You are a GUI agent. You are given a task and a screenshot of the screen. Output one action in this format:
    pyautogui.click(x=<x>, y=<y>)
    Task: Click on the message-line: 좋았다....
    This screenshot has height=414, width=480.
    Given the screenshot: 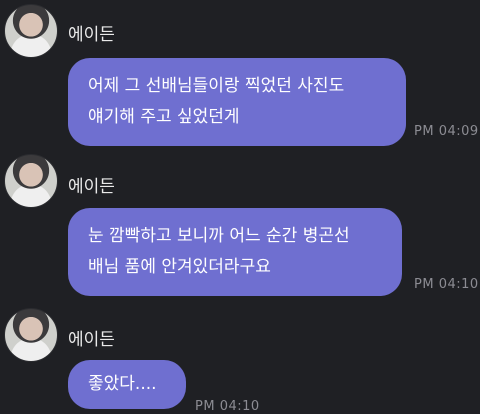 What is the action you would take?
    pyautogui.click(x=122, y=384)
    